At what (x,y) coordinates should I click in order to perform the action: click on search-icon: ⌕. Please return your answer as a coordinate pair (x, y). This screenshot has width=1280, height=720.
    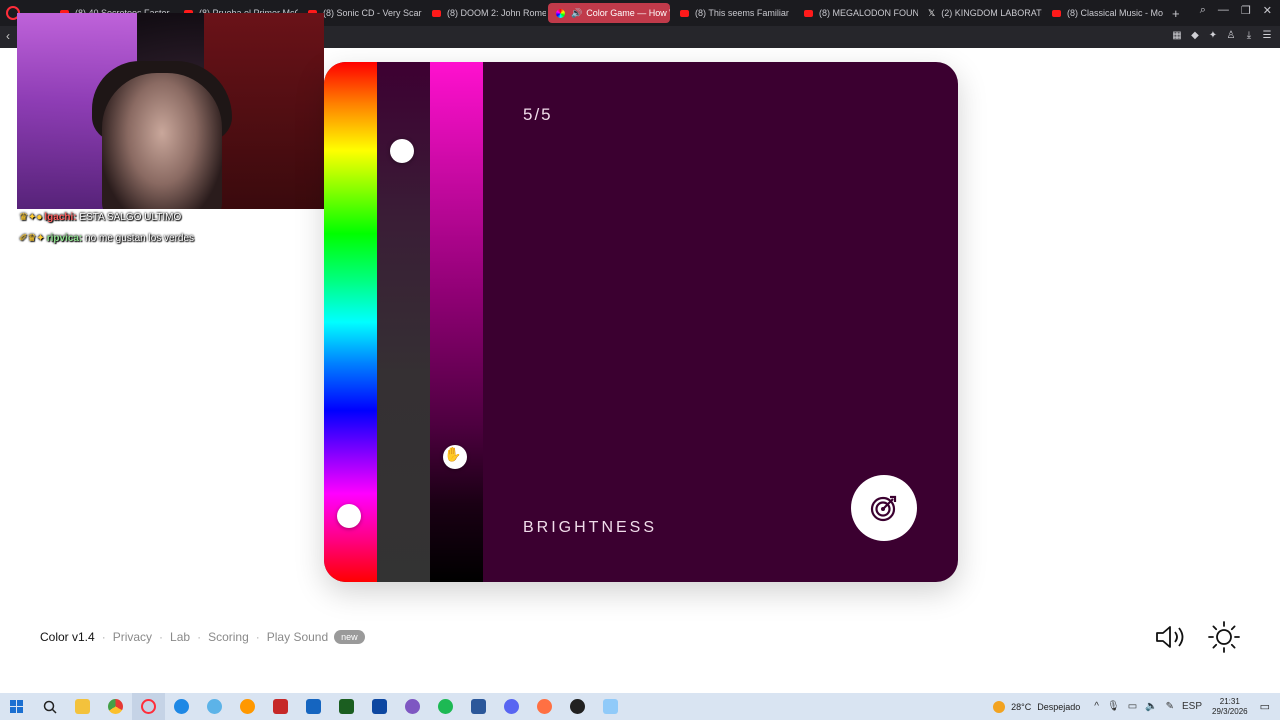
    Looking at the image, I should click on (1203, 10).